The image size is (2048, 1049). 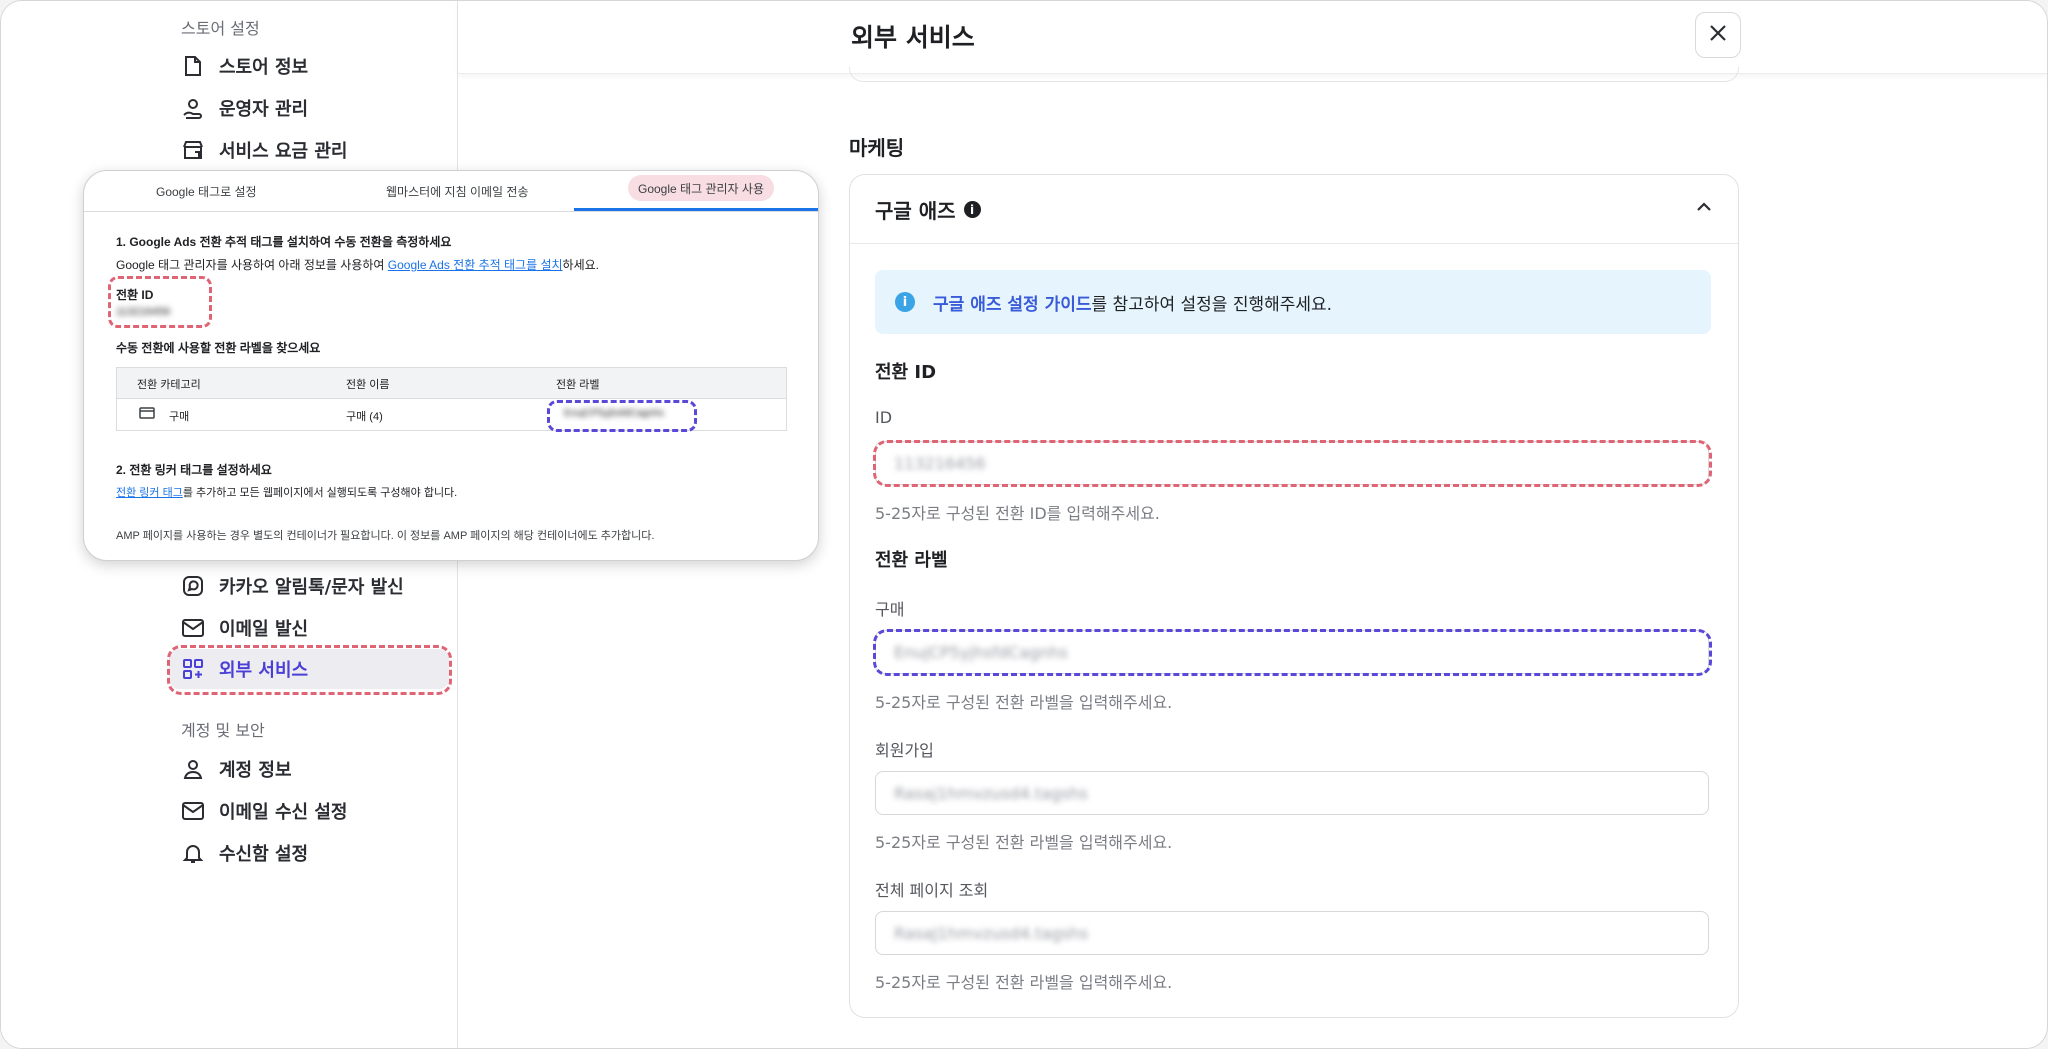 What do you see at coordinates (904, 750) in the screenshot?
I see `signup-field-label: 회원가입` at bounding box center [904, 750].